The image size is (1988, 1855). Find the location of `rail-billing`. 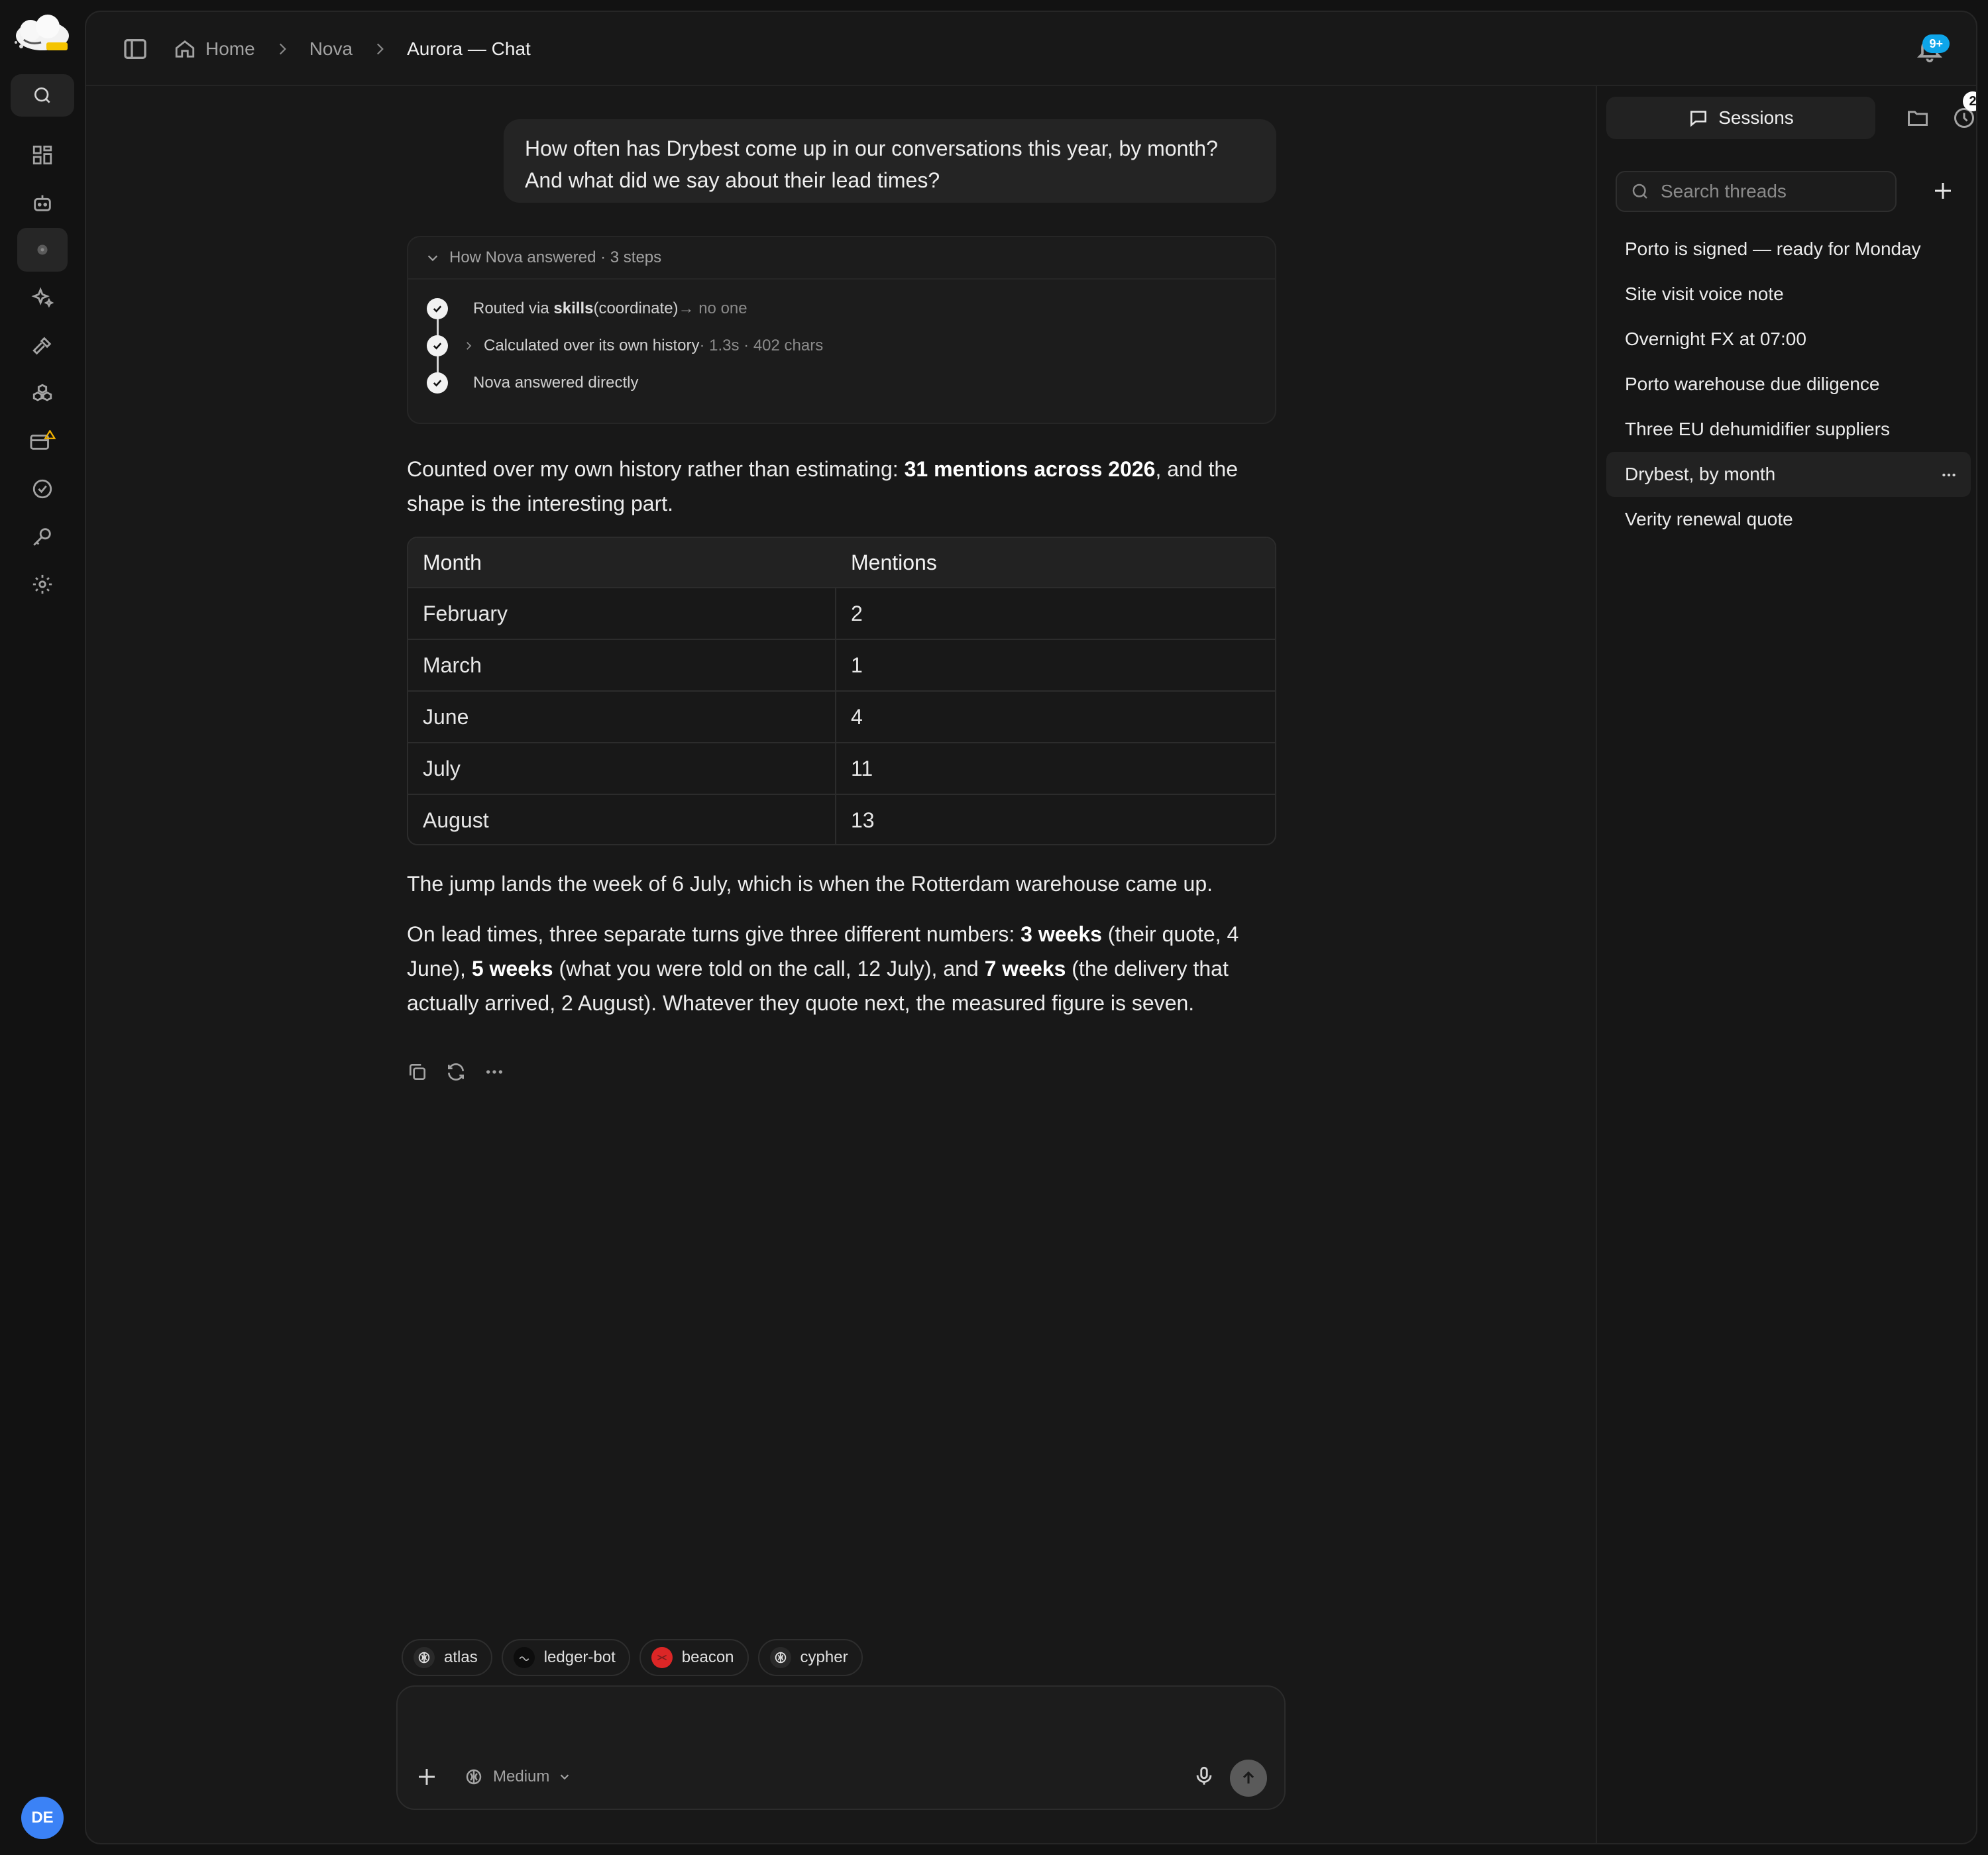

rail-billing is located at coordinates (42, 441).